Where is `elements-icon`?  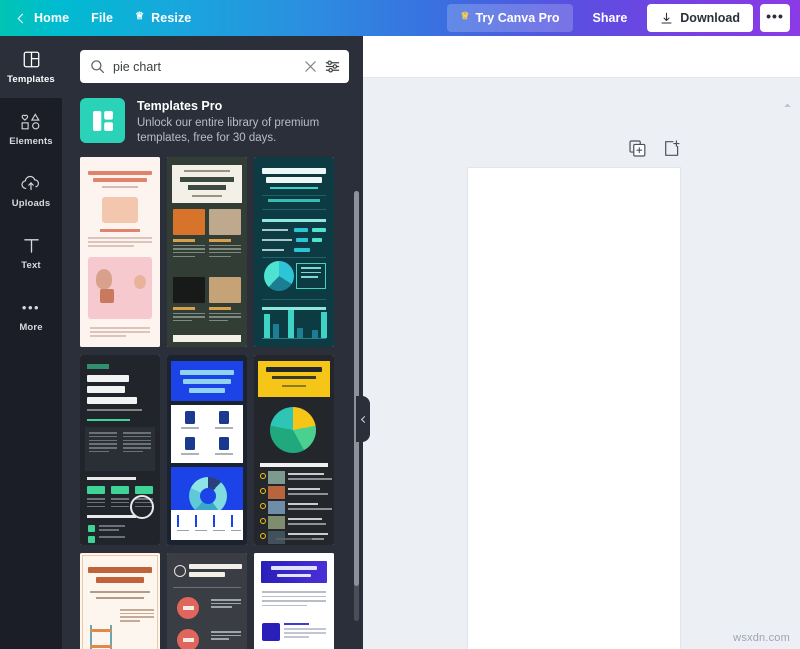 elements-icon is located at coordinates (31, 121).